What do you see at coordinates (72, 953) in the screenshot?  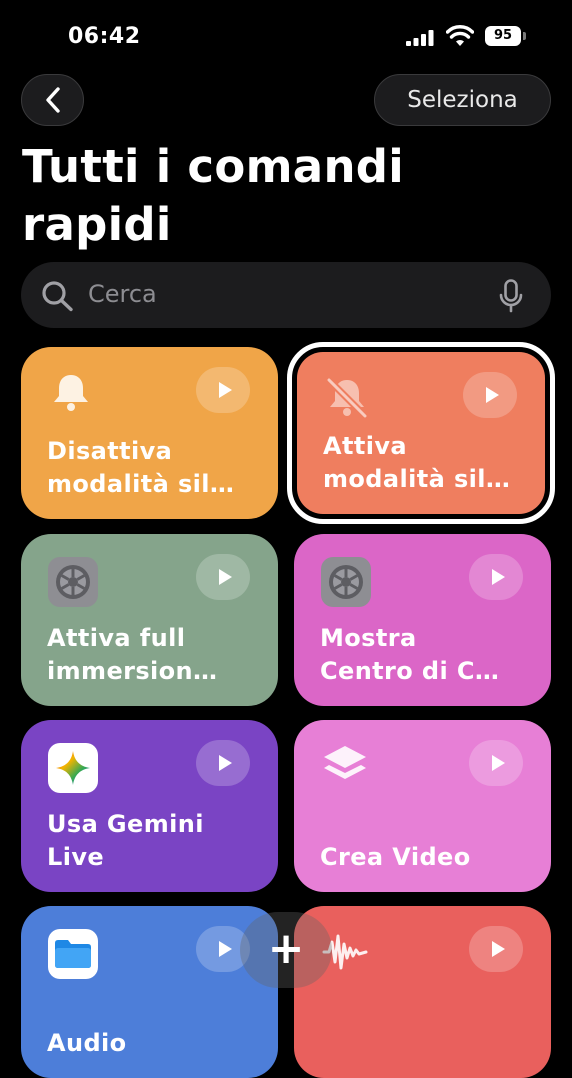 I see `files-app-icon` at bounding box center [72, 953].